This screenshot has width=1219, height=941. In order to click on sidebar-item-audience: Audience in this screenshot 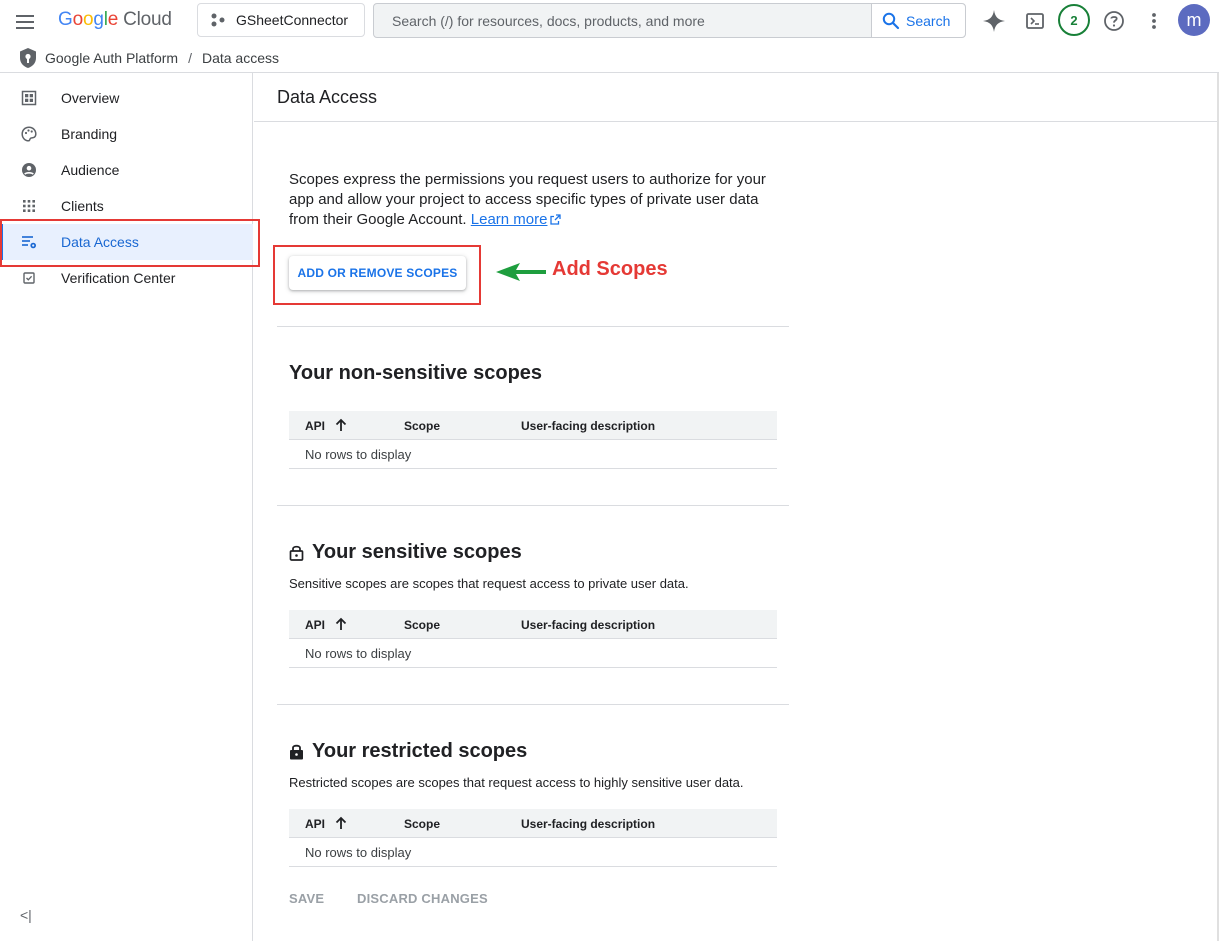, I will do `click(126, 170)`.